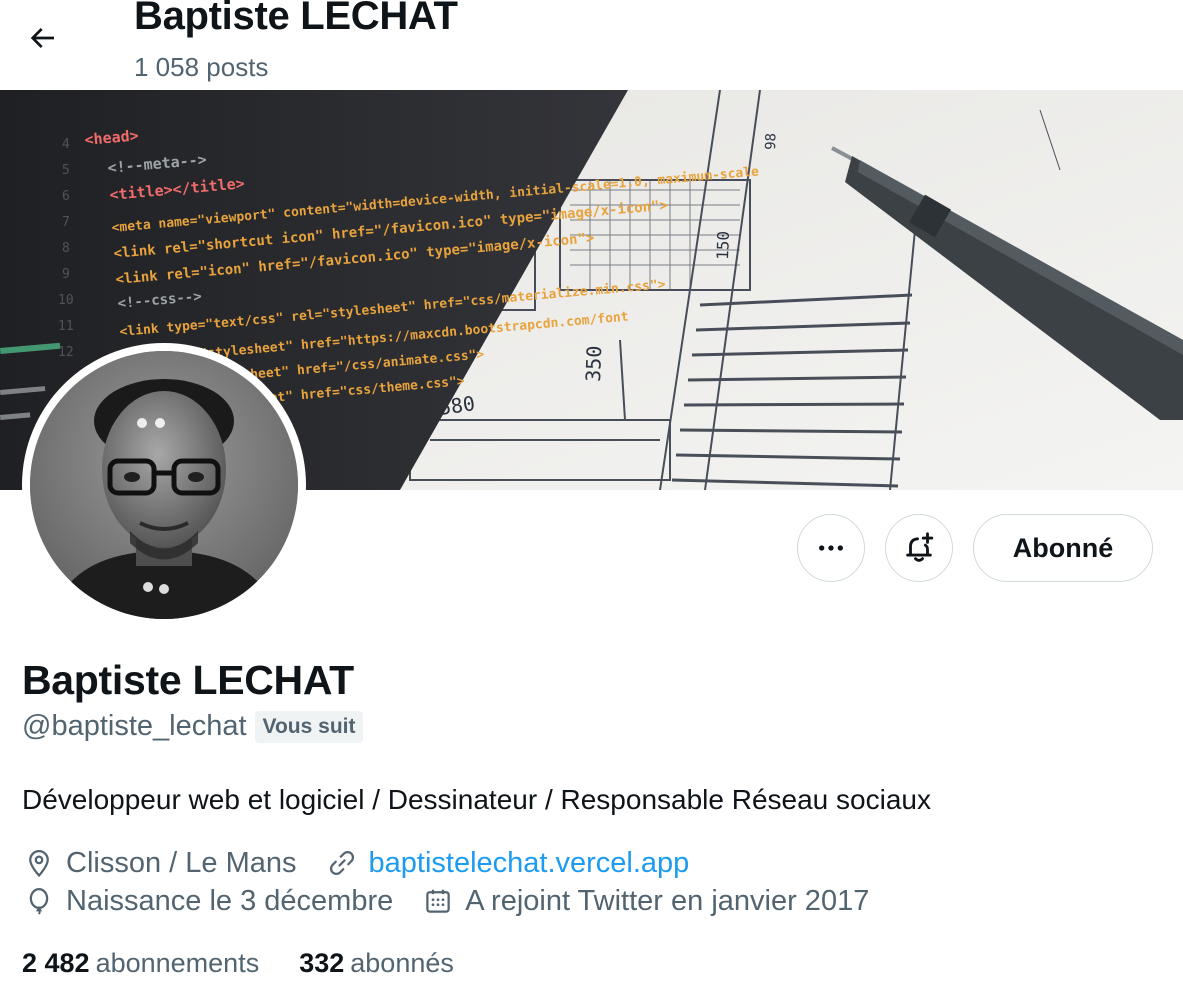 The image size is (1183, 987). Describe the element at coordinates (66, 300) in the screenshot. I see `svg-text: 10` at that location.